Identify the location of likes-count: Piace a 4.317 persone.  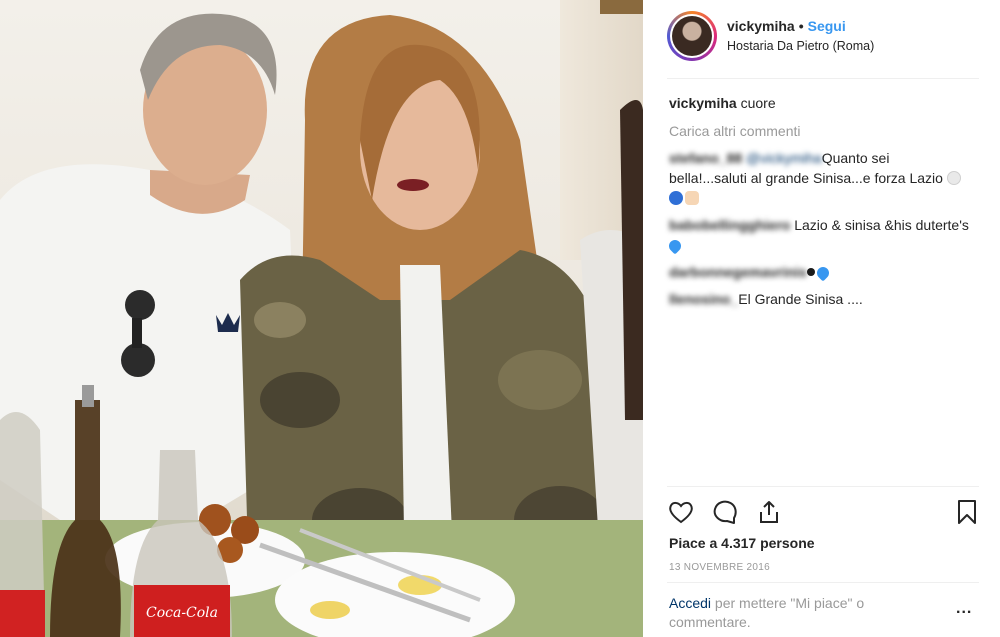
(742, 543).